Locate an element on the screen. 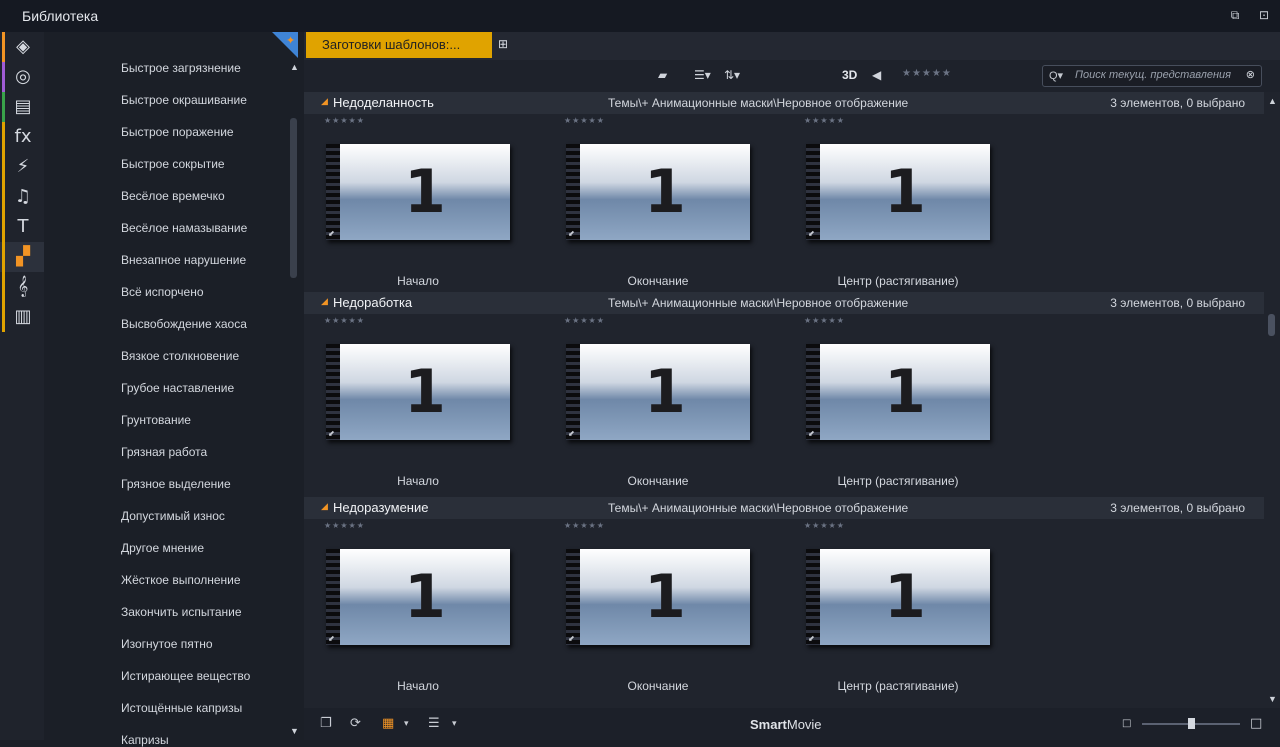 The height and width of the screenshot is (747, 1280). add-tab-icon: ⊞ is located at coordinates (506, 45).